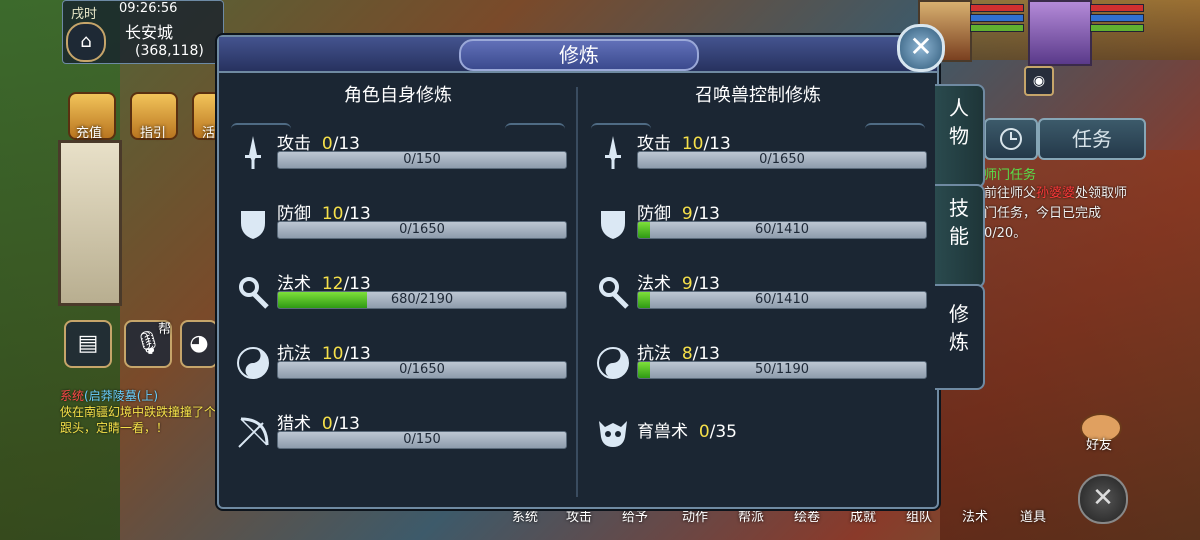 This screenshot has width=1200, height=540. Describe the element at coordinates (997, 19) in the screenshot. I see `pet-status-bars` at that location.